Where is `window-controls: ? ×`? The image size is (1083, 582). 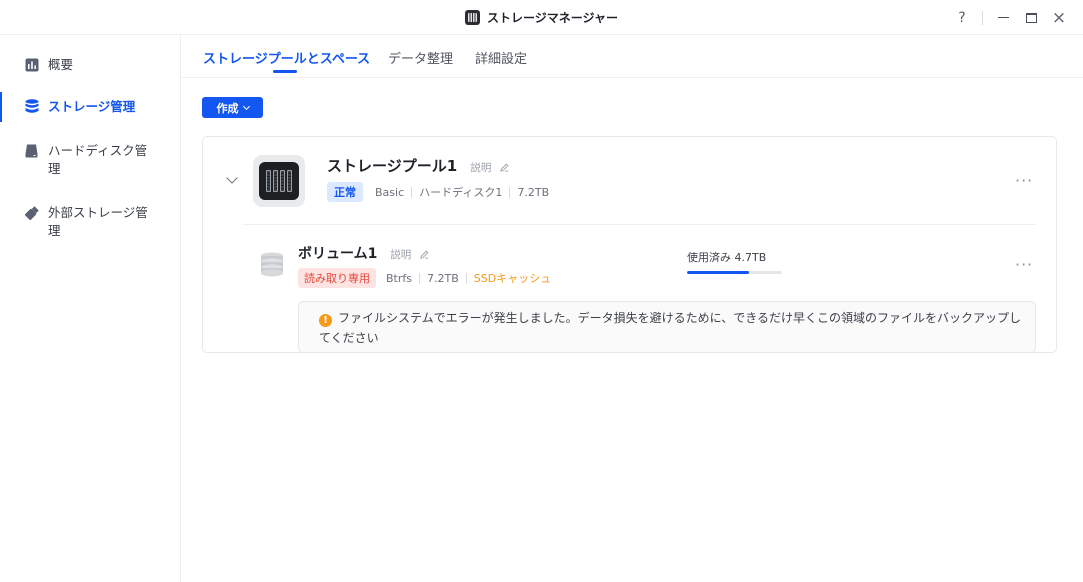
window-controls: ? × is located at coordinates (1010, 17).